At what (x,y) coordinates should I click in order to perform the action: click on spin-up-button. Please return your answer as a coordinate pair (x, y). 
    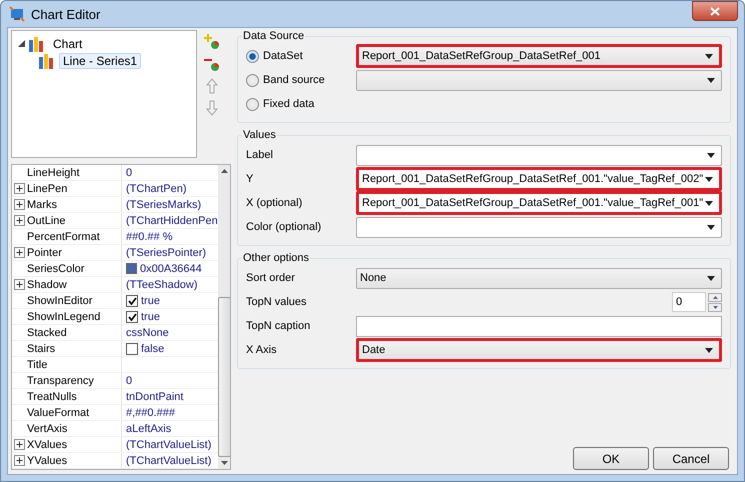
    Looking at the image, I should click on (715, 297).